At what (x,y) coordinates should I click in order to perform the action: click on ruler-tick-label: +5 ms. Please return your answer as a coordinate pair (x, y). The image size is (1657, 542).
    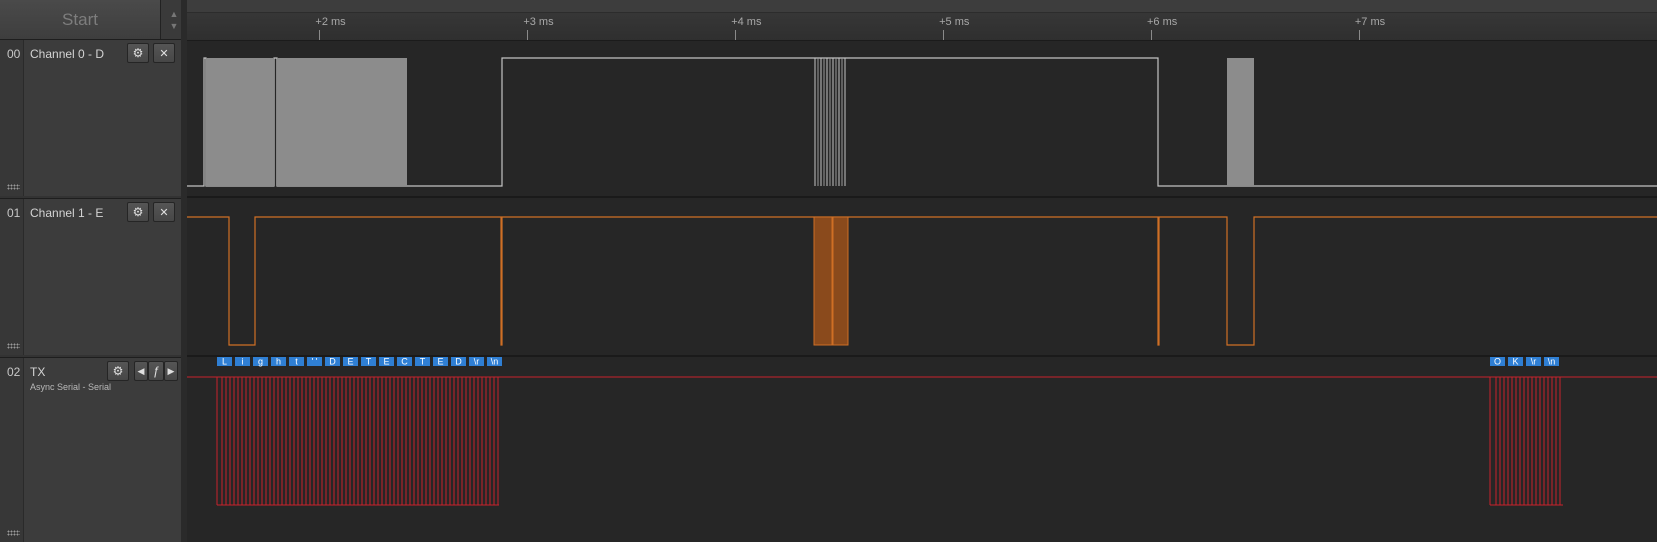
    Looking at the image, I should click on (954, 22).